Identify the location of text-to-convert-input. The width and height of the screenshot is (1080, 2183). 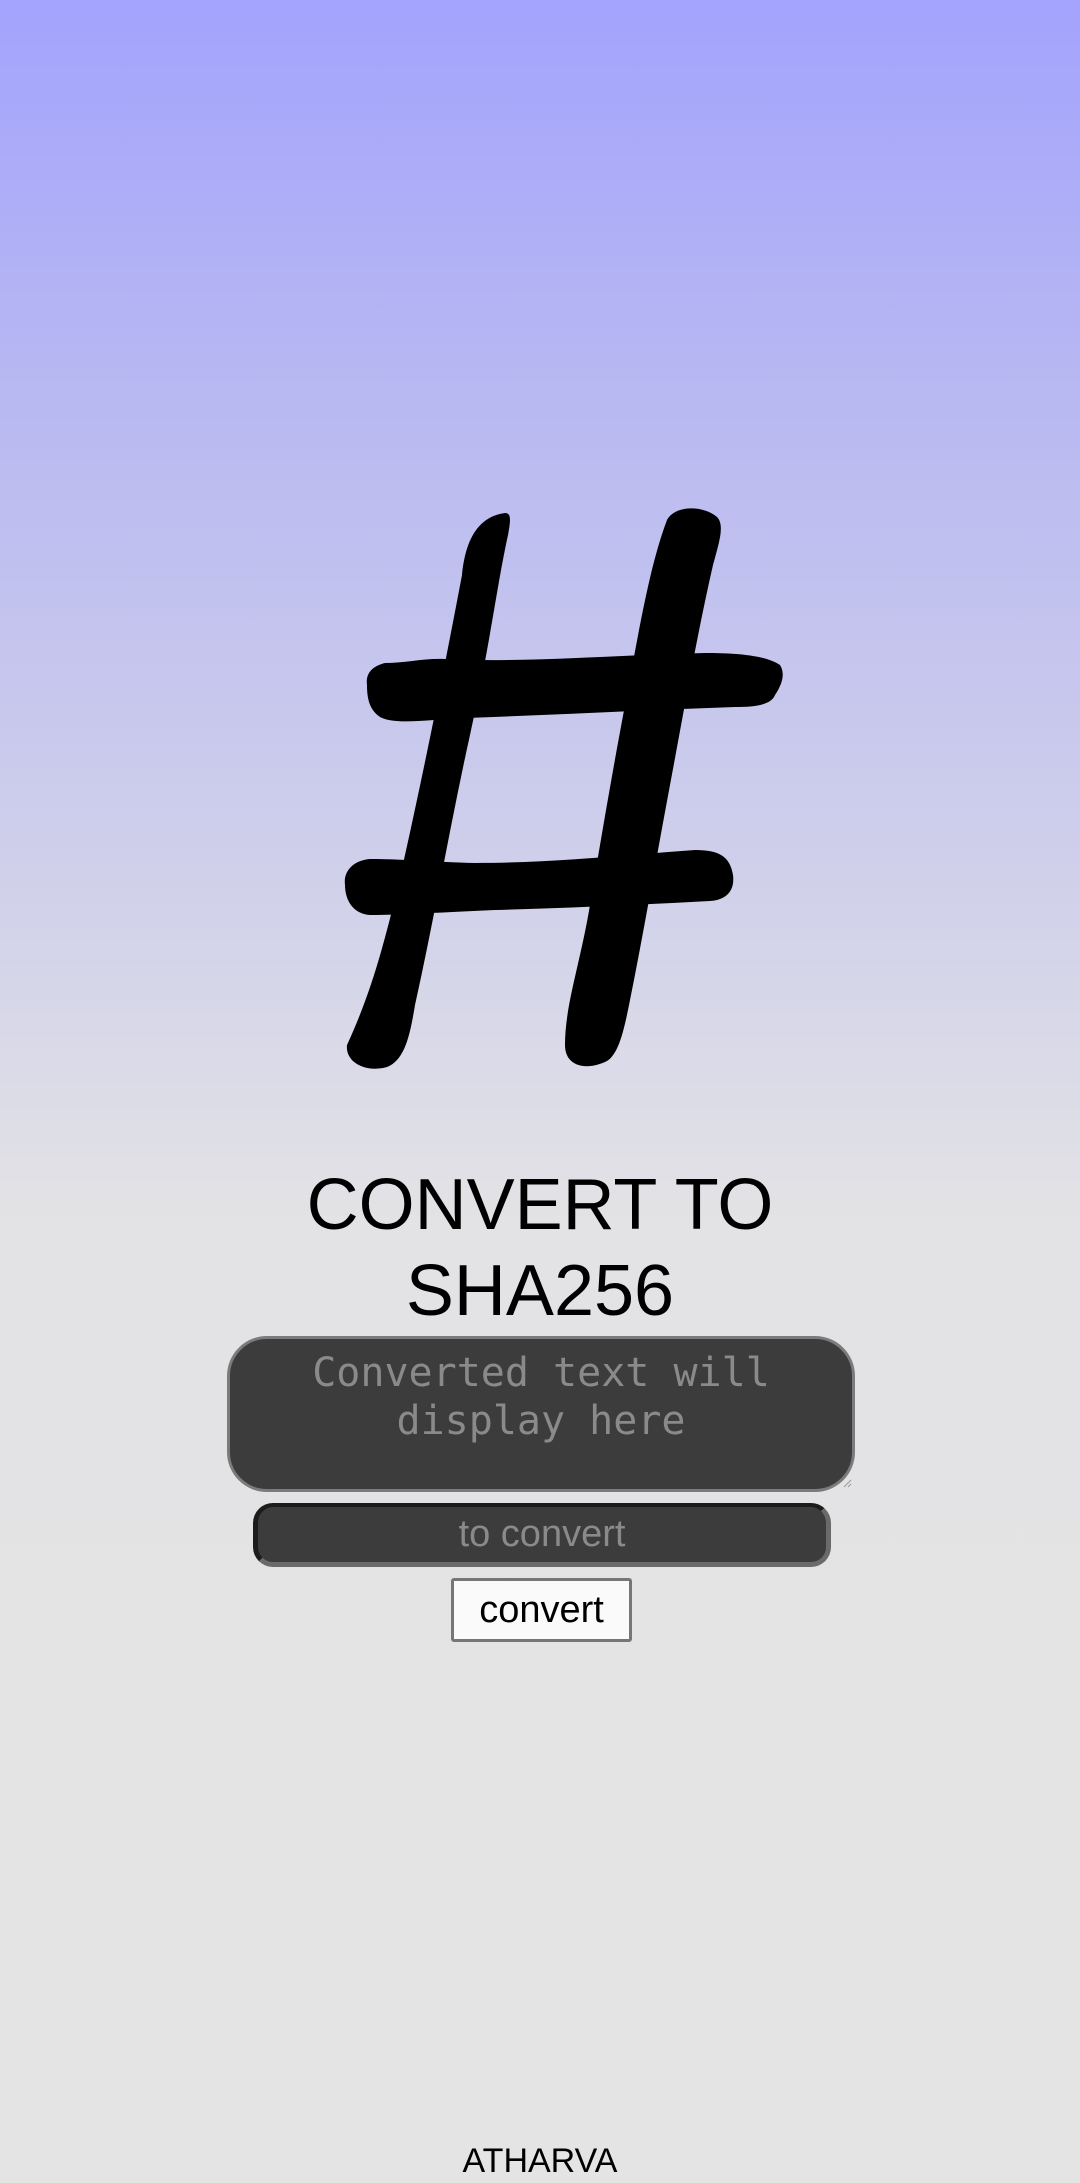
(542, 1535).